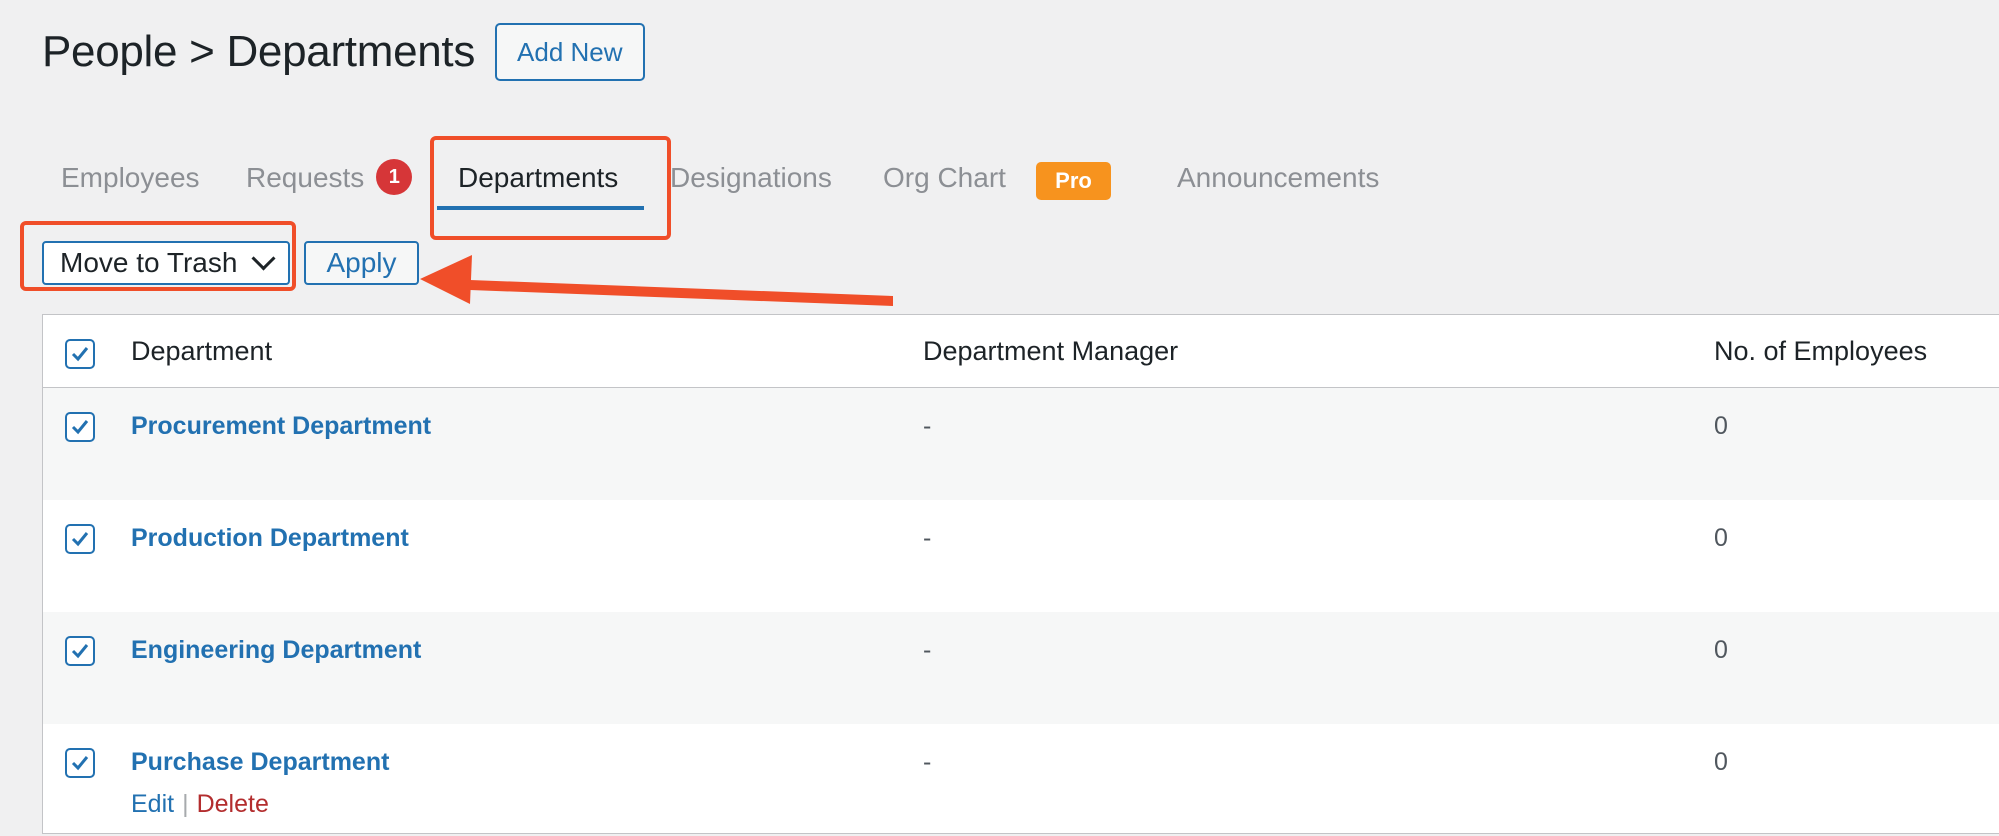 Image resolution: width=1999 pixels, height=836 pixels. What do you see at coordinates (305, 177) in the screenshot?
I see `tab-label: Requests` at bounding box center [305, 177].